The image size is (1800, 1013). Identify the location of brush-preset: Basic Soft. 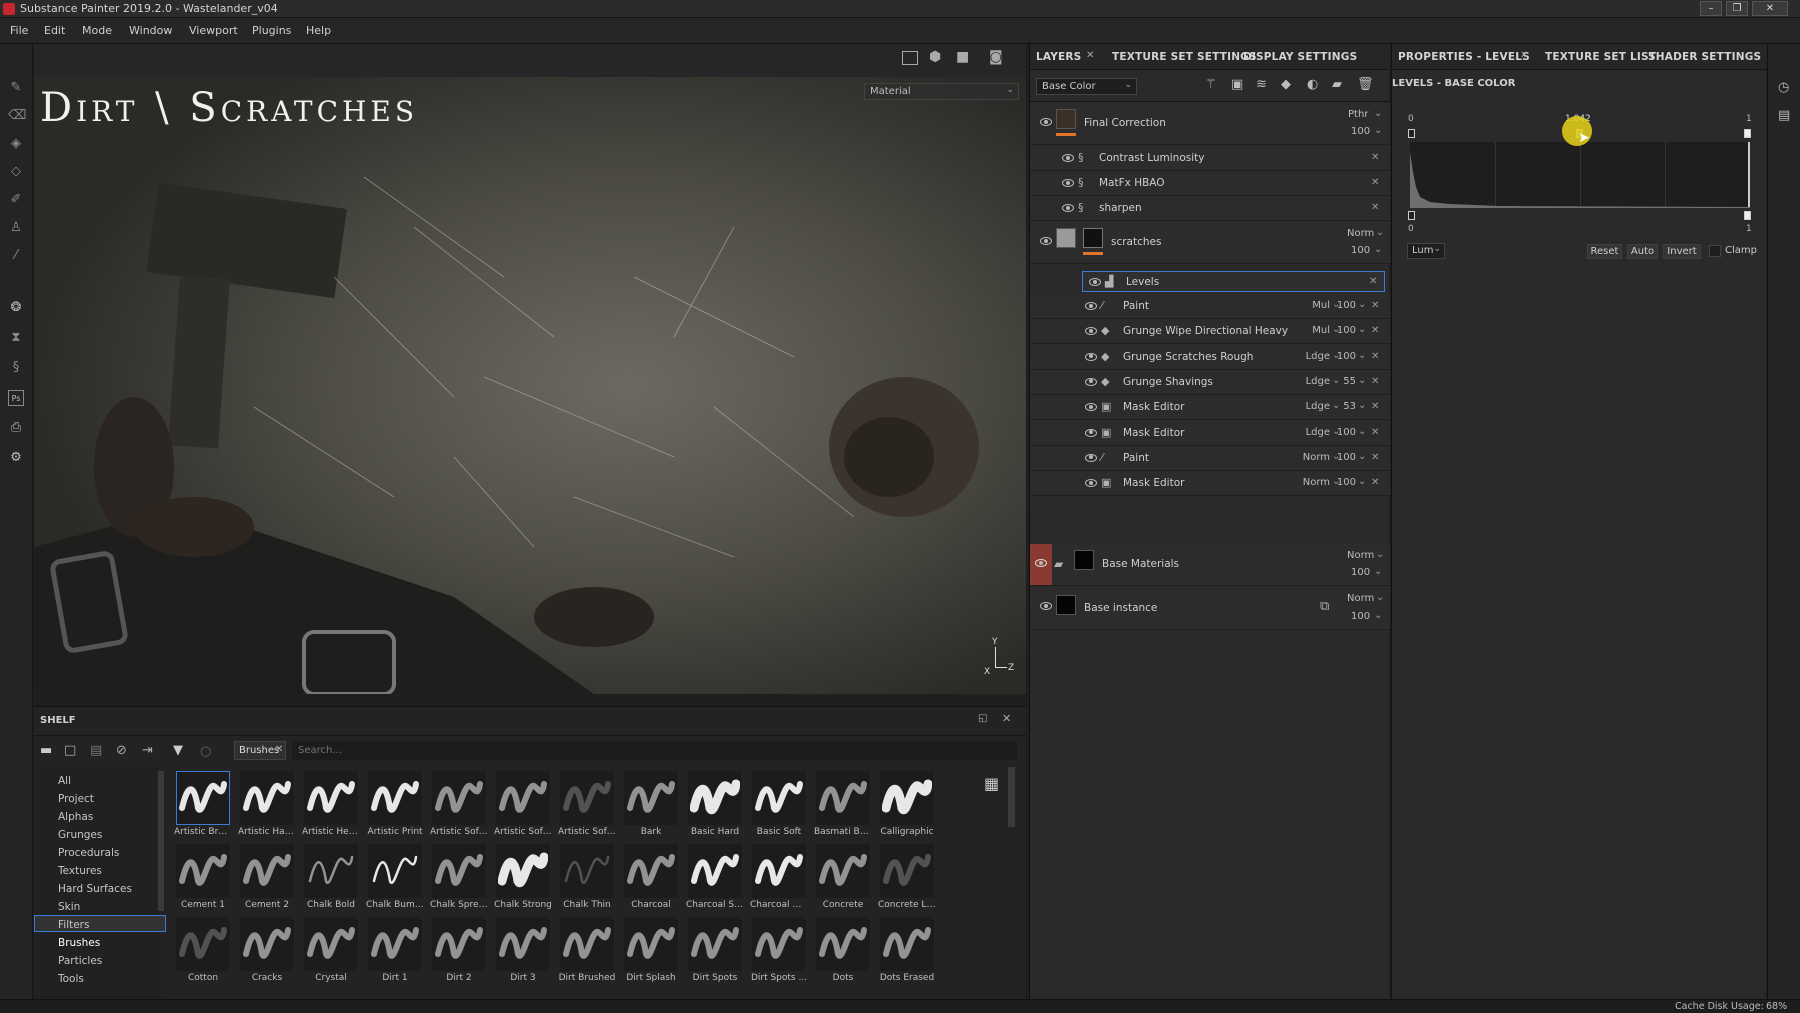
(779, 805).